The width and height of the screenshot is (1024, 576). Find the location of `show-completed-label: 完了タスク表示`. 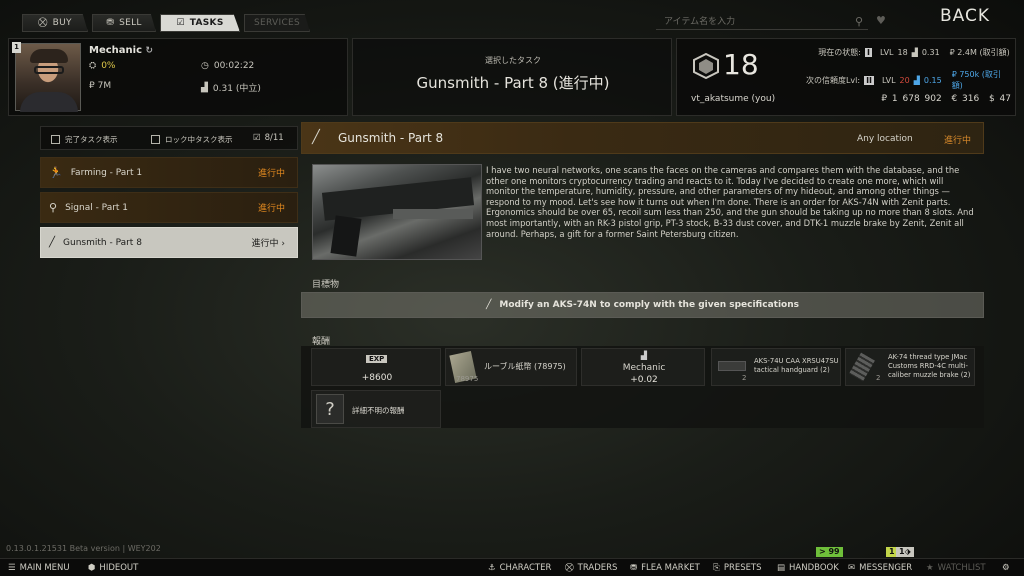

show-completed-label: 完了タスク表示 is located at coordinates (91, 139).